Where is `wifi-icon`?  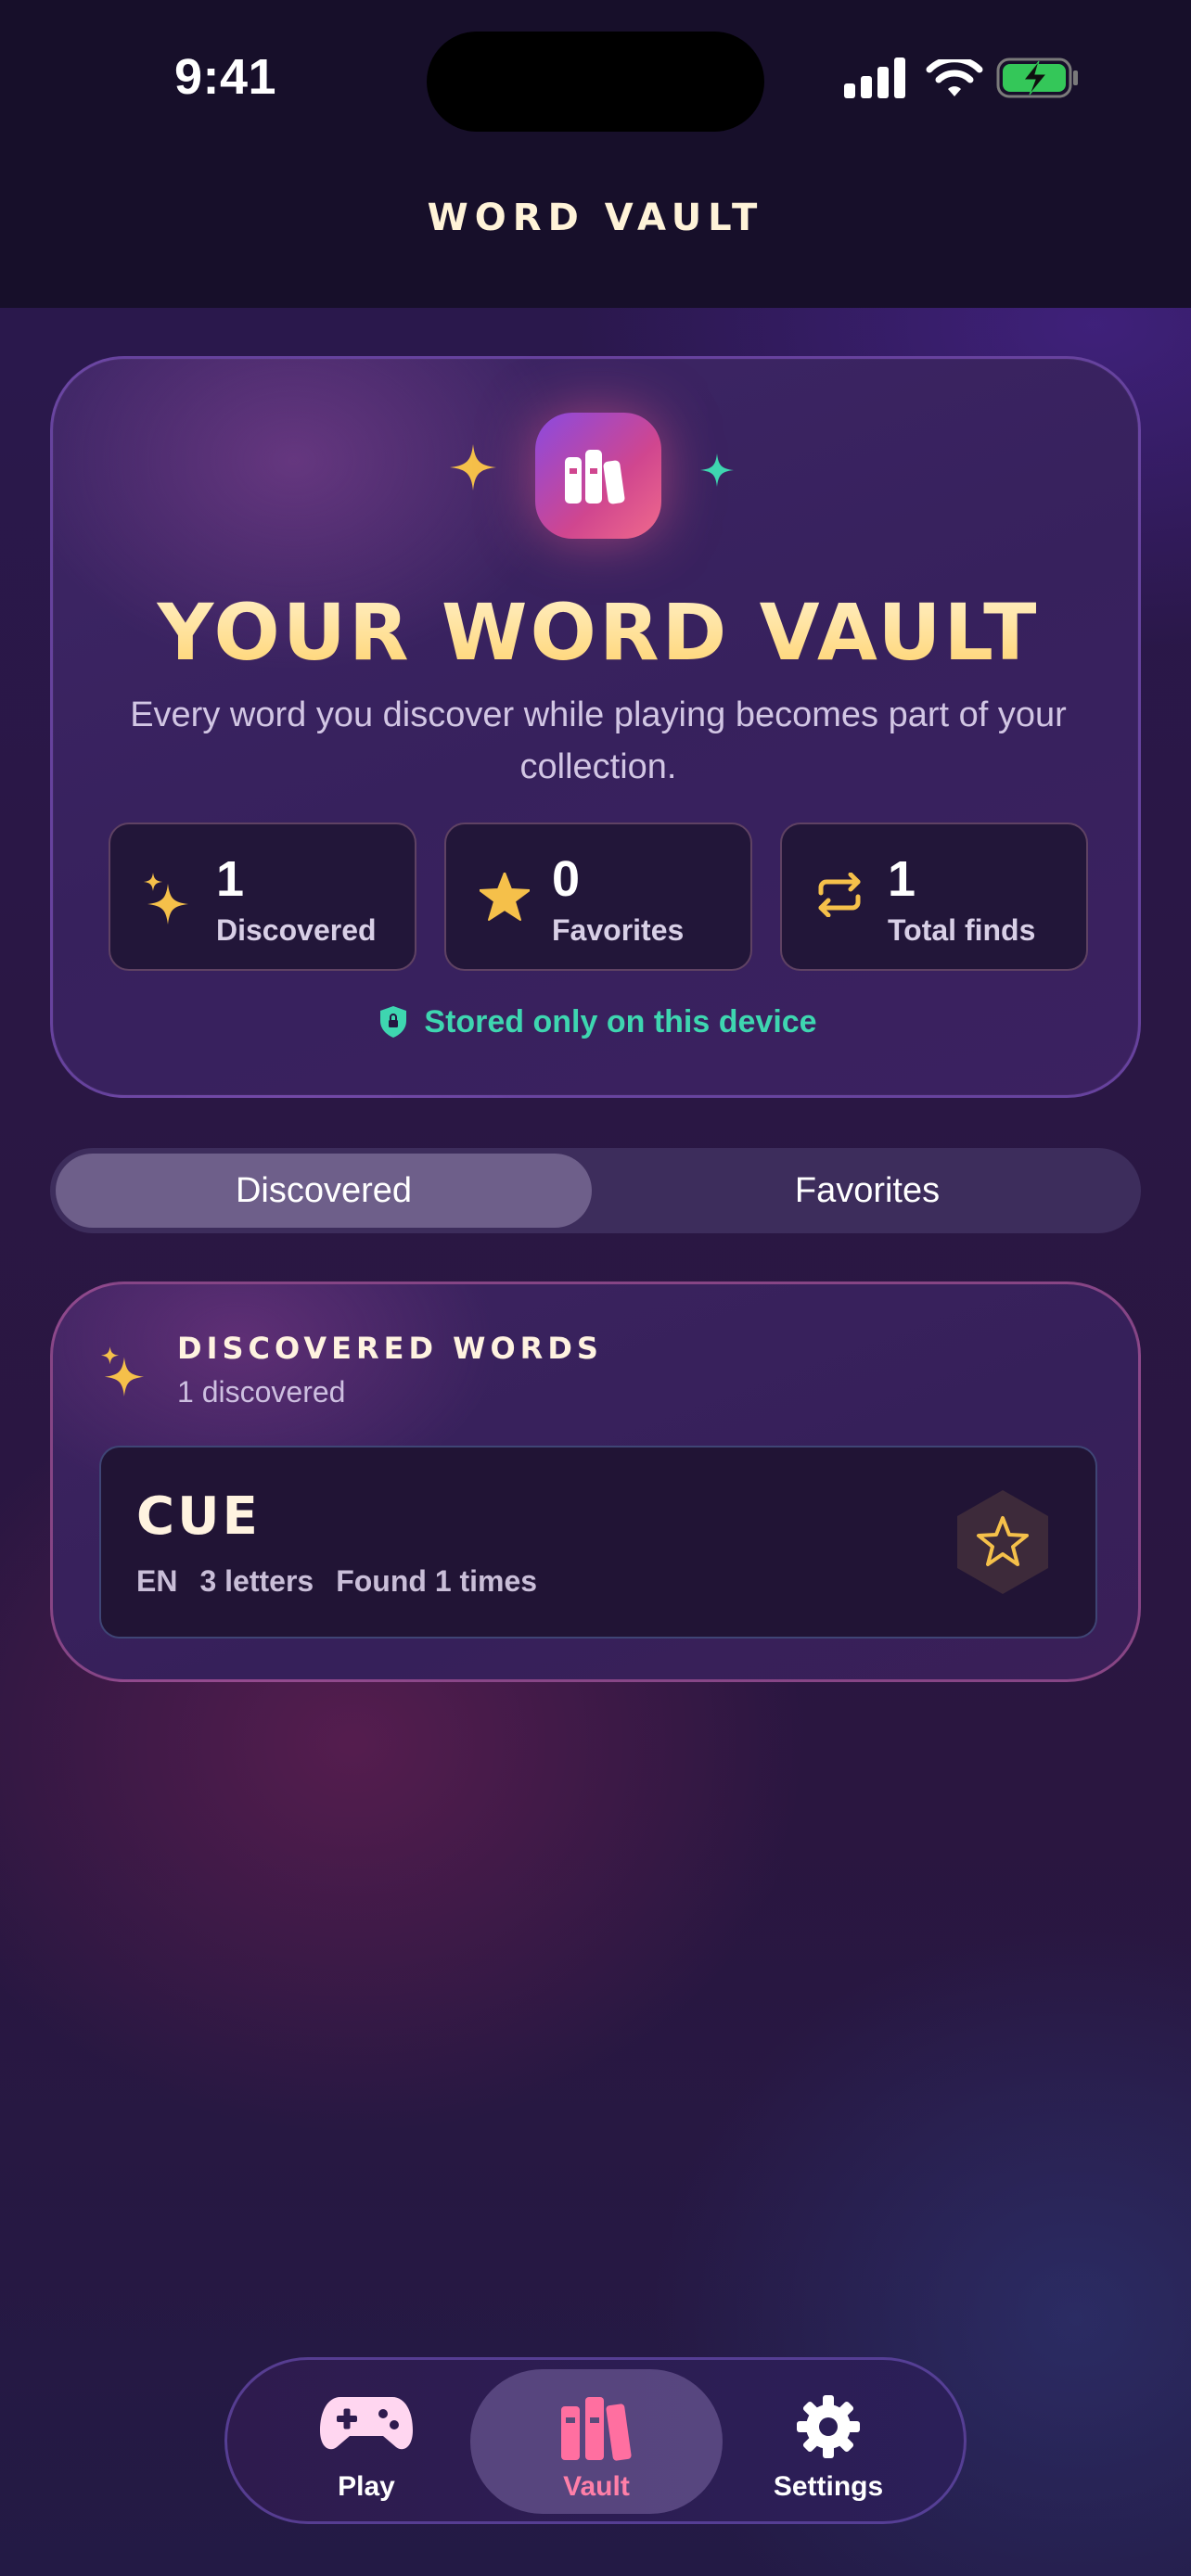 wifi-icon is located at coordinates (955, 77).